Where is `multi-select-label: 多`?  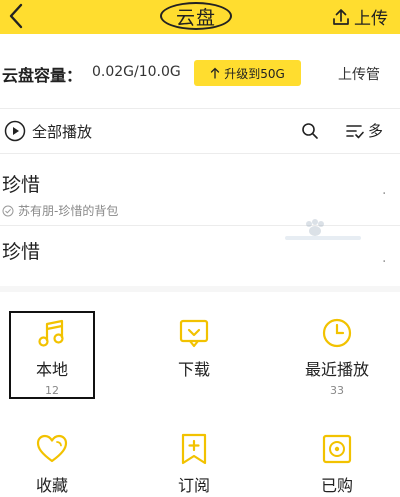
multi-select-label: 多 is located at coordinates (376, 131).